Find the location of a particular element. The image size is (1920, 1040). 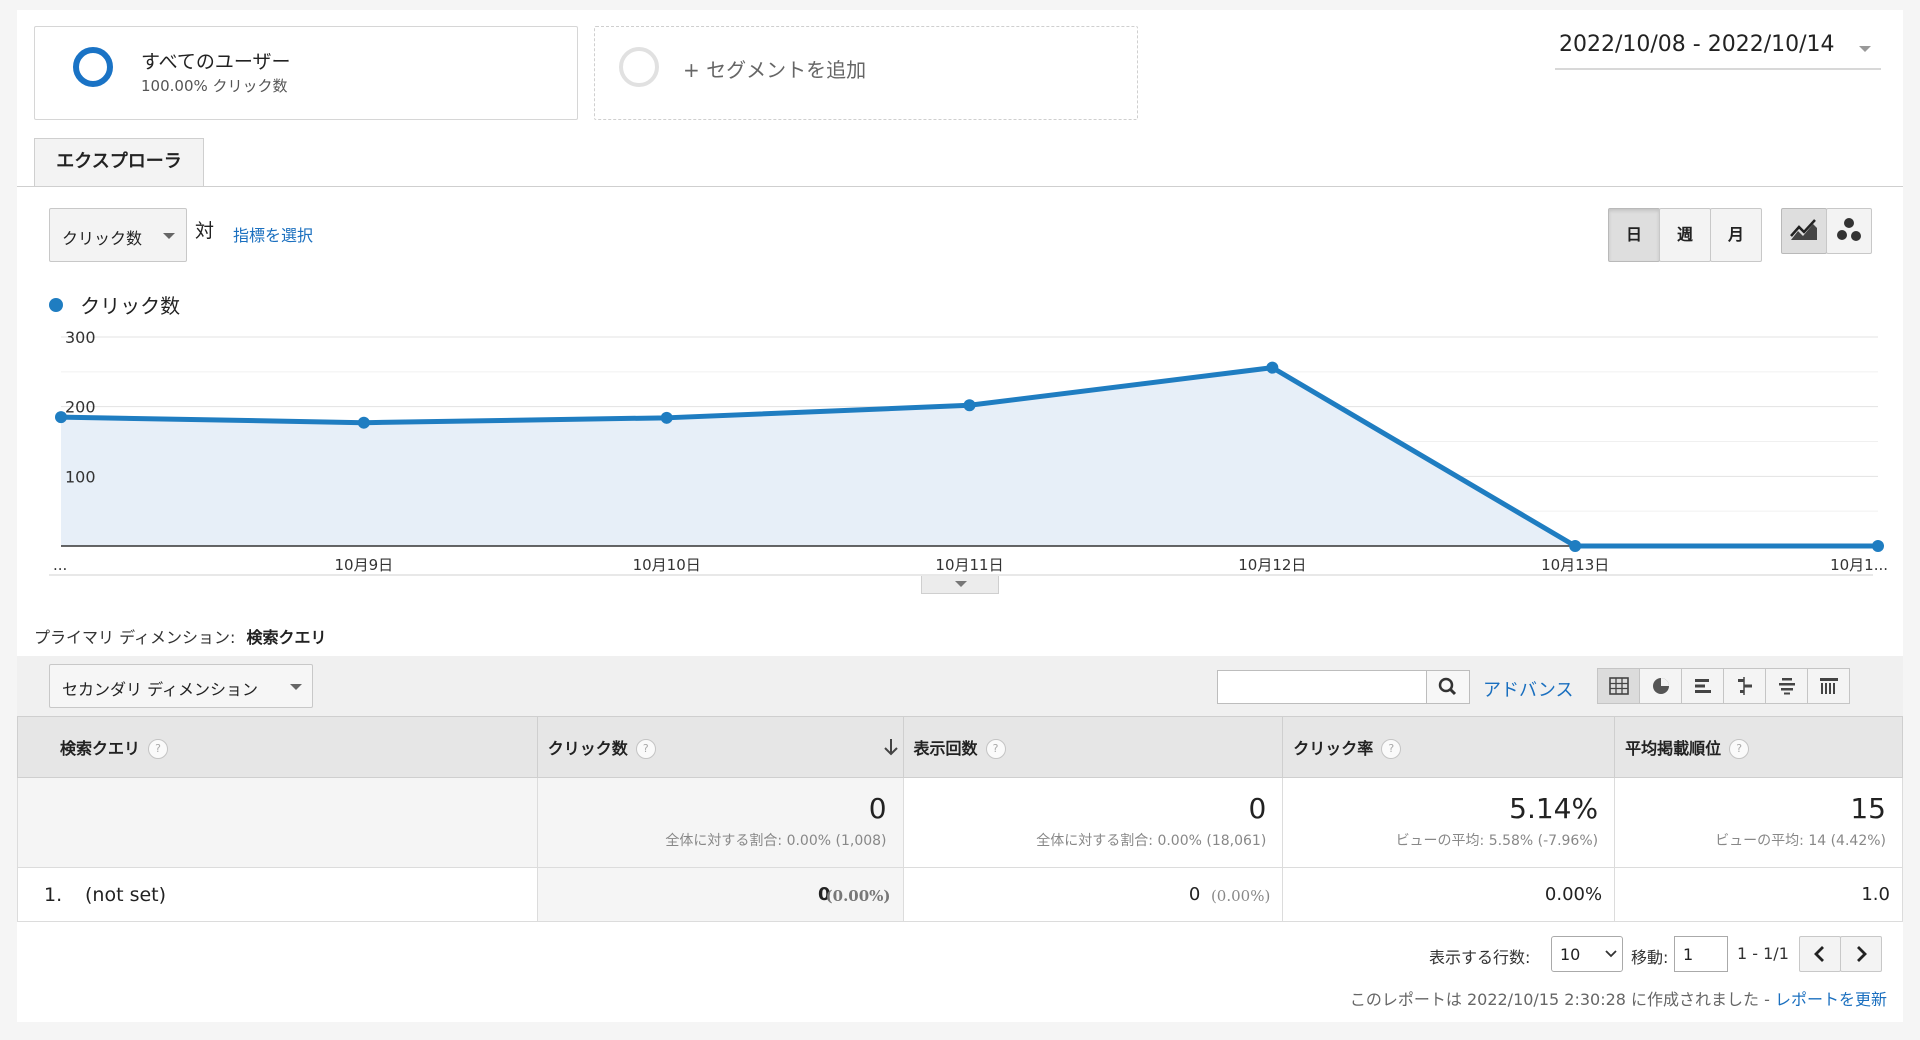

metric-select: クリック数 is located at coordinates (118, 235).